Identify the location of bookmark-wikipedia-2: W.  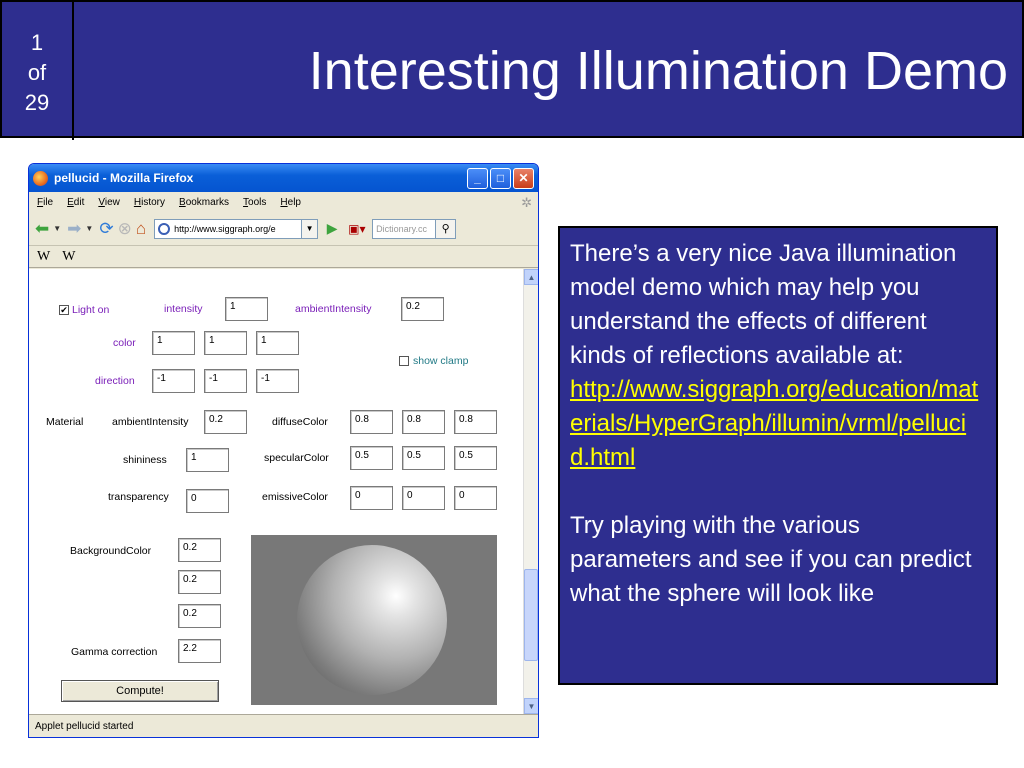
(68, 257).